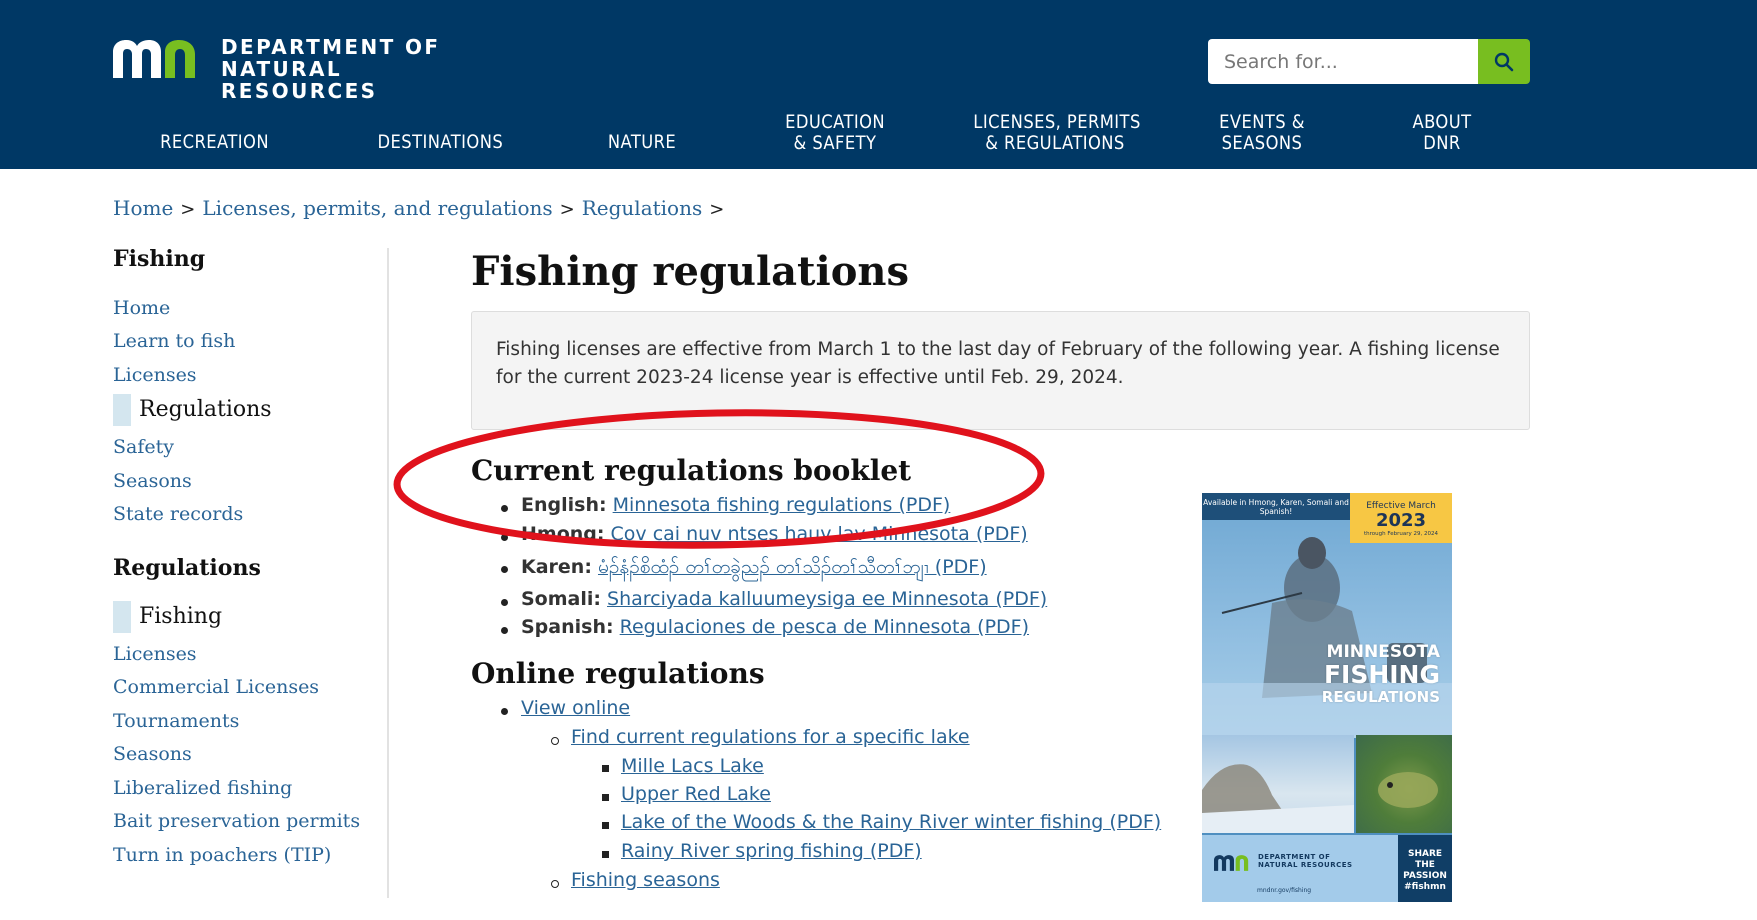  I want to click on nav-nature: NATURE, so click(642, 142).